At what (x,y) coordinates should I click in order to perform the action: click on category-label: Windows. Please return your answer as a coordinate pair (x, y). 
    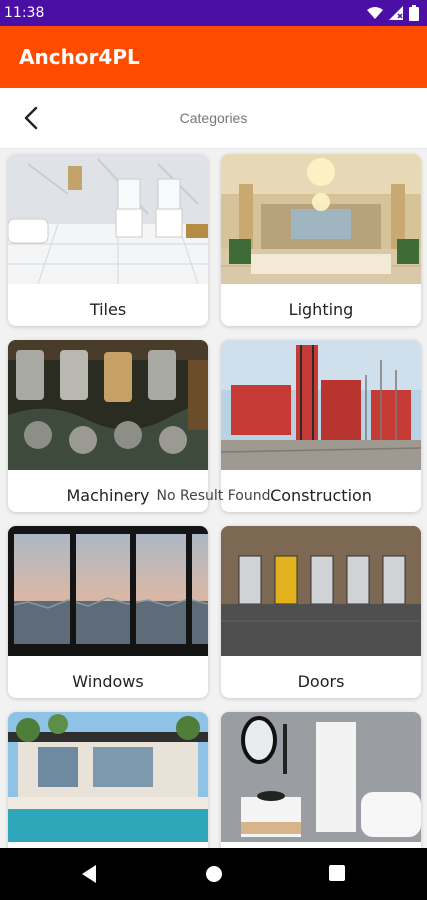
    Looking at the image, I should click on (108, 681).